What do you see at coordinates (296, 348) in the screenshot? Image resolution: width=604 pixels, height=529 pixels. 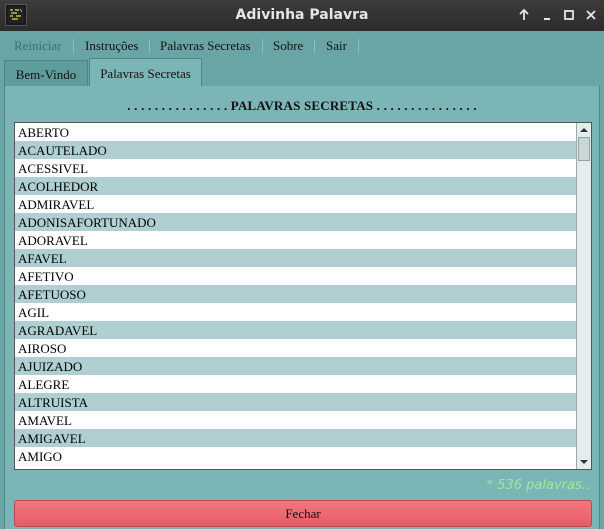 I see `list-item: AIROSO` at bounding box center [296, 348].